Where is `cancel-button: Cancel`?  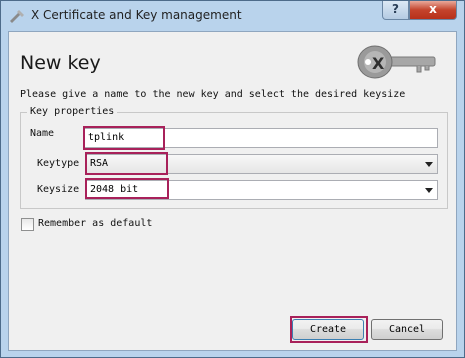
cancel-button: Cancel is located at coordinates (407, 329).